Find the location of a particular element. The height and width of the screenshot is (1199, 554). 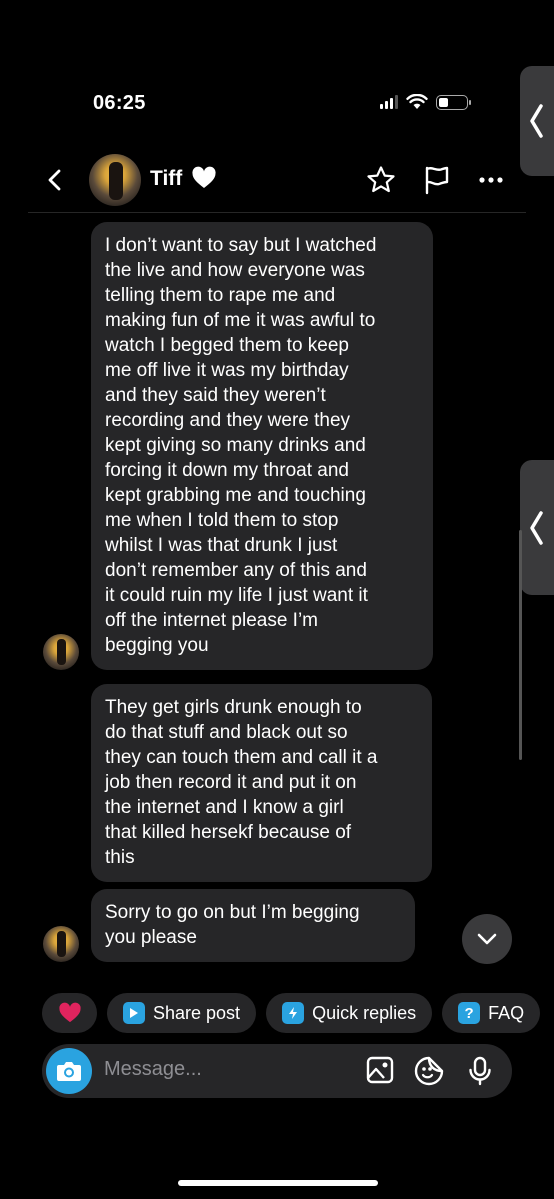

quick-action-bar: Share post Quick replies ? FAQ is located at coordinates (291, 1013).